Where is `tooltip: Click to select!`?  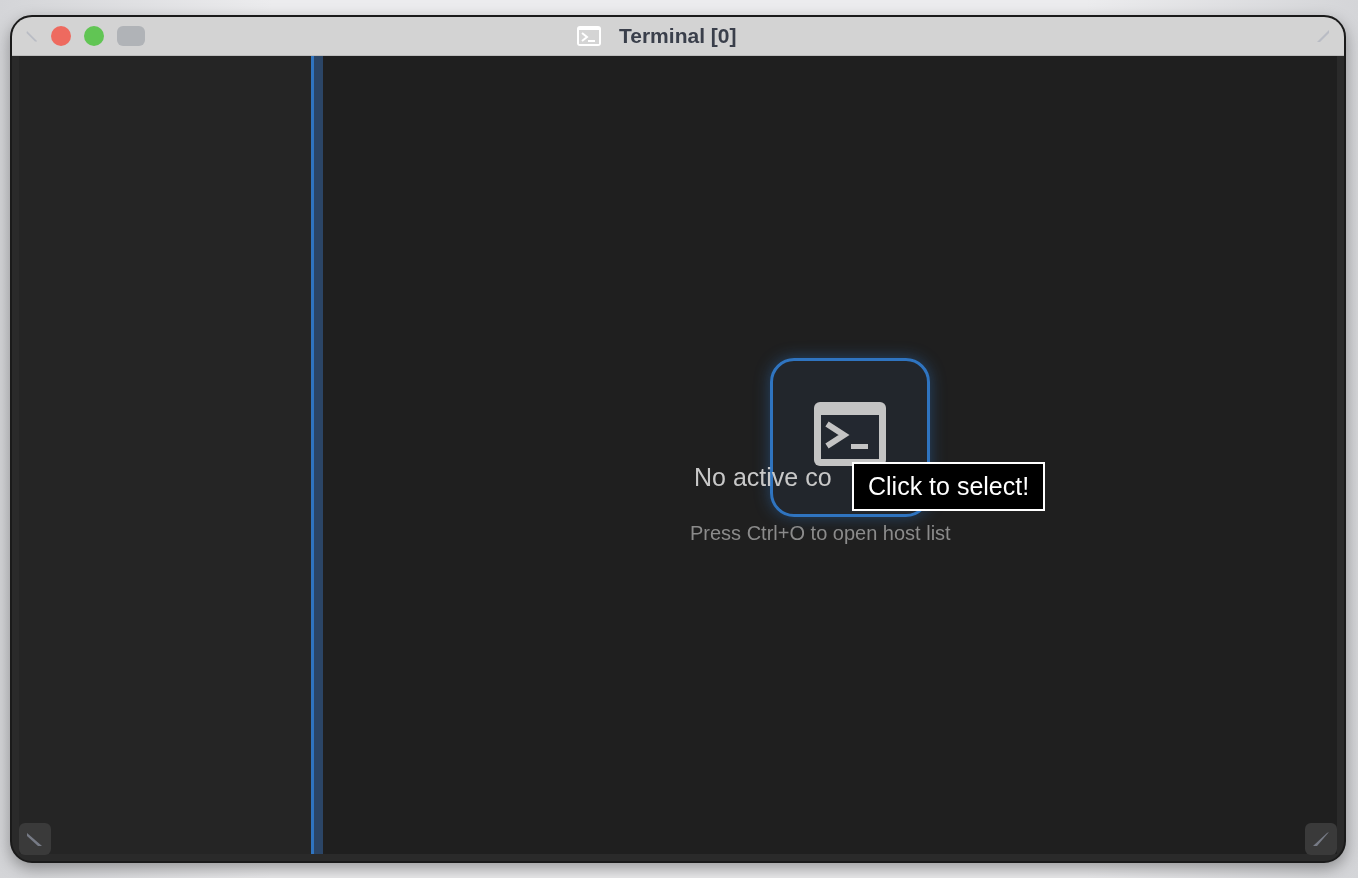
tooltip: Click to select! is located at coordinates (949, 486).